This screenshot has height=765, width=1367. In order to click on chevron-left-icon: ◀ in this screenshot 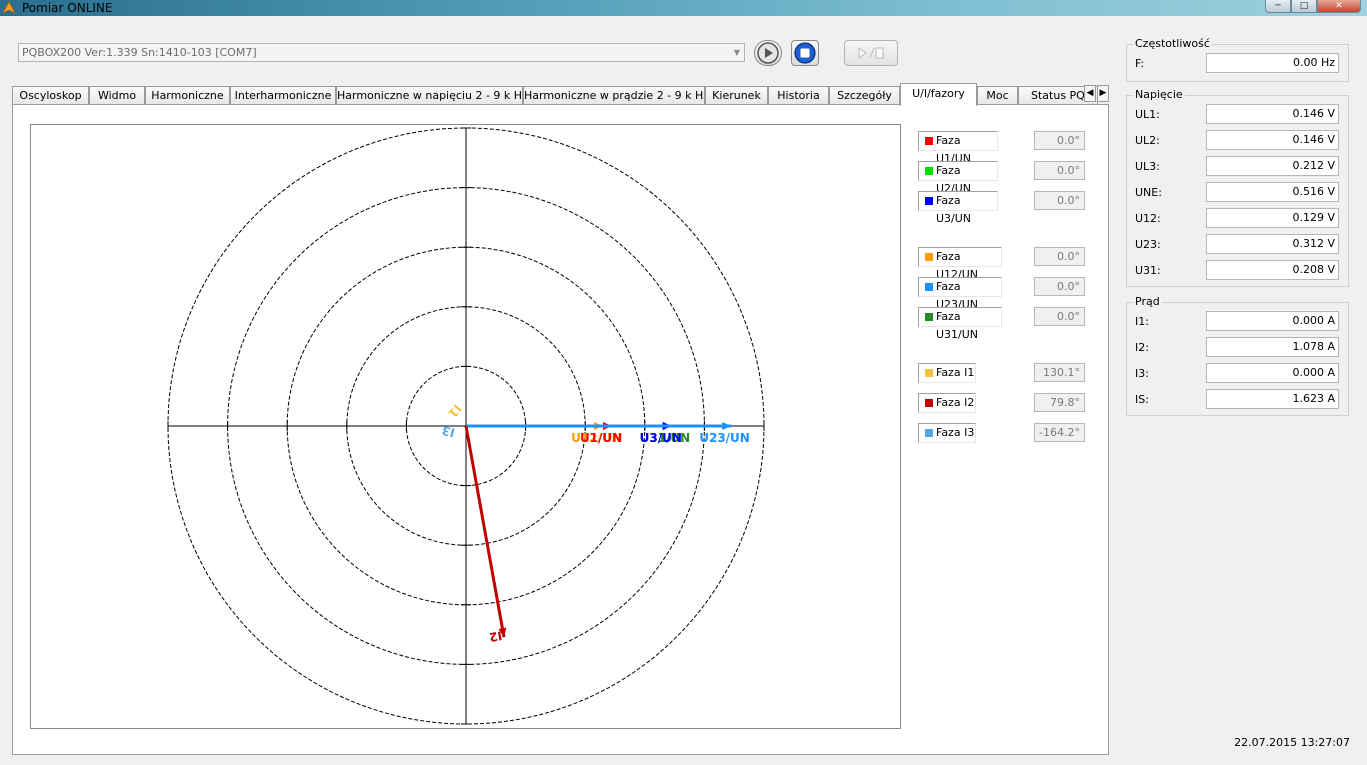, I will do `click(1090, 93)`.